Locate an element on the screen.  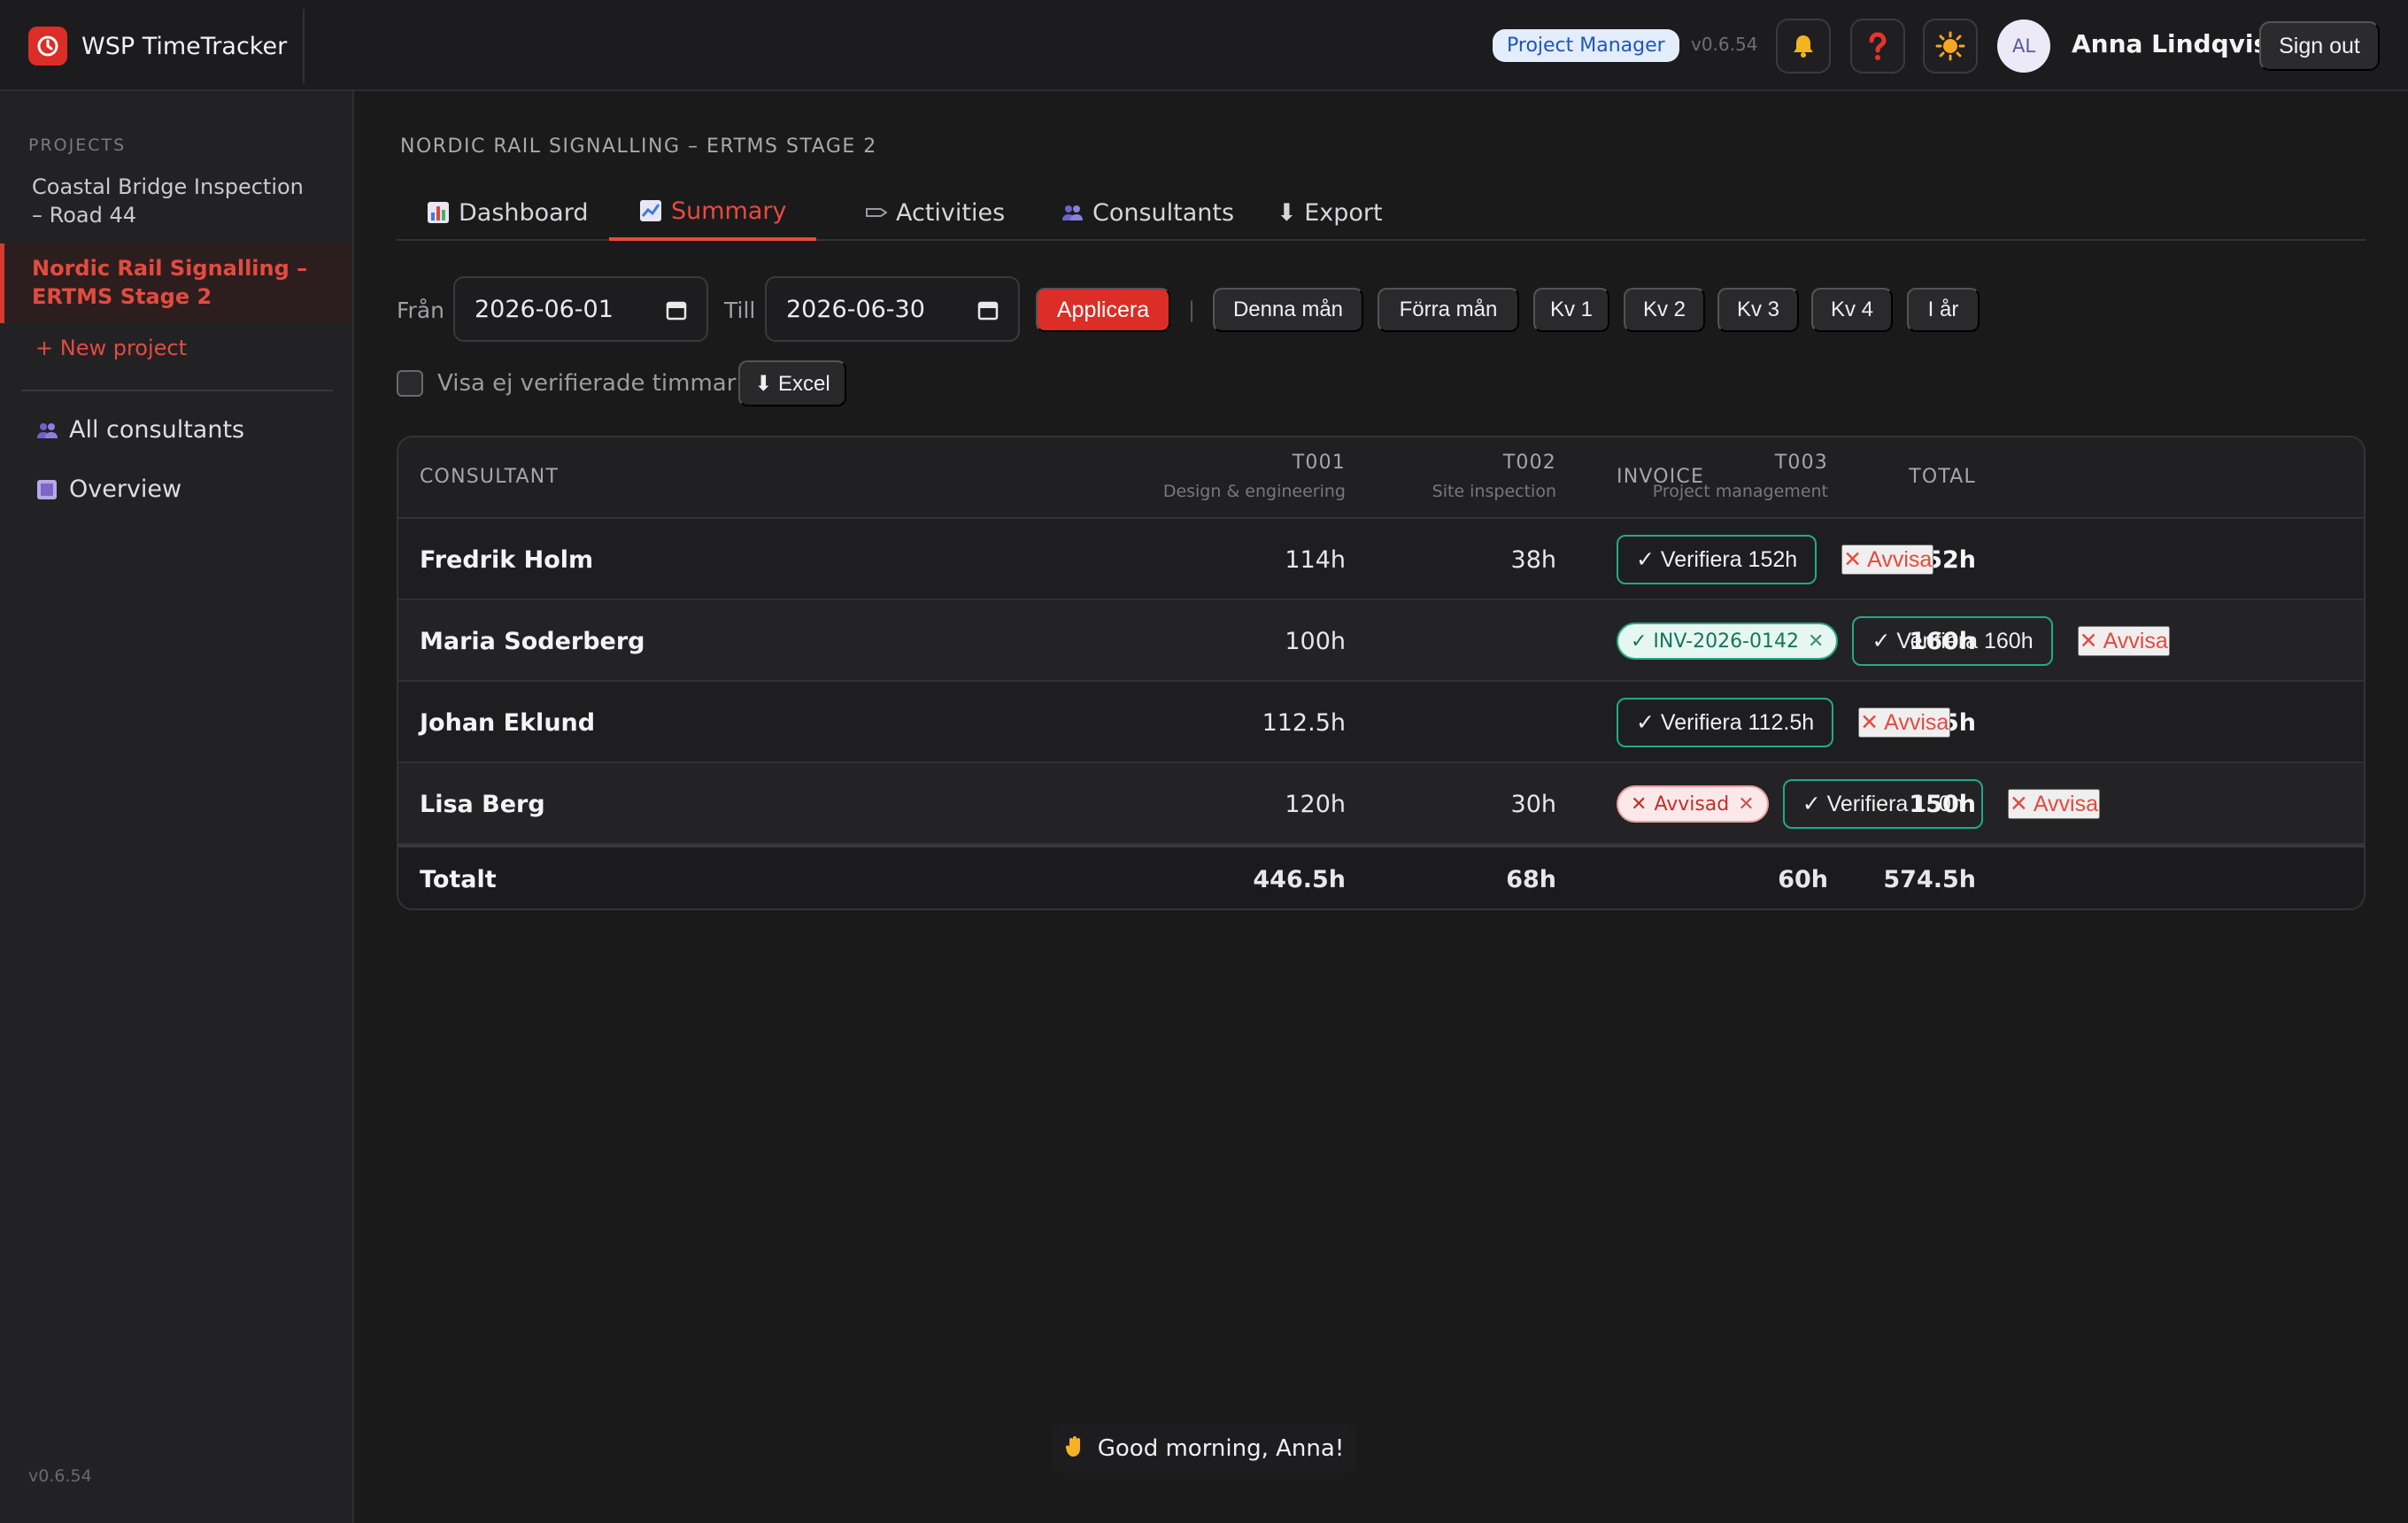
t003-total: 60h is located at coordinates (1803, 879).